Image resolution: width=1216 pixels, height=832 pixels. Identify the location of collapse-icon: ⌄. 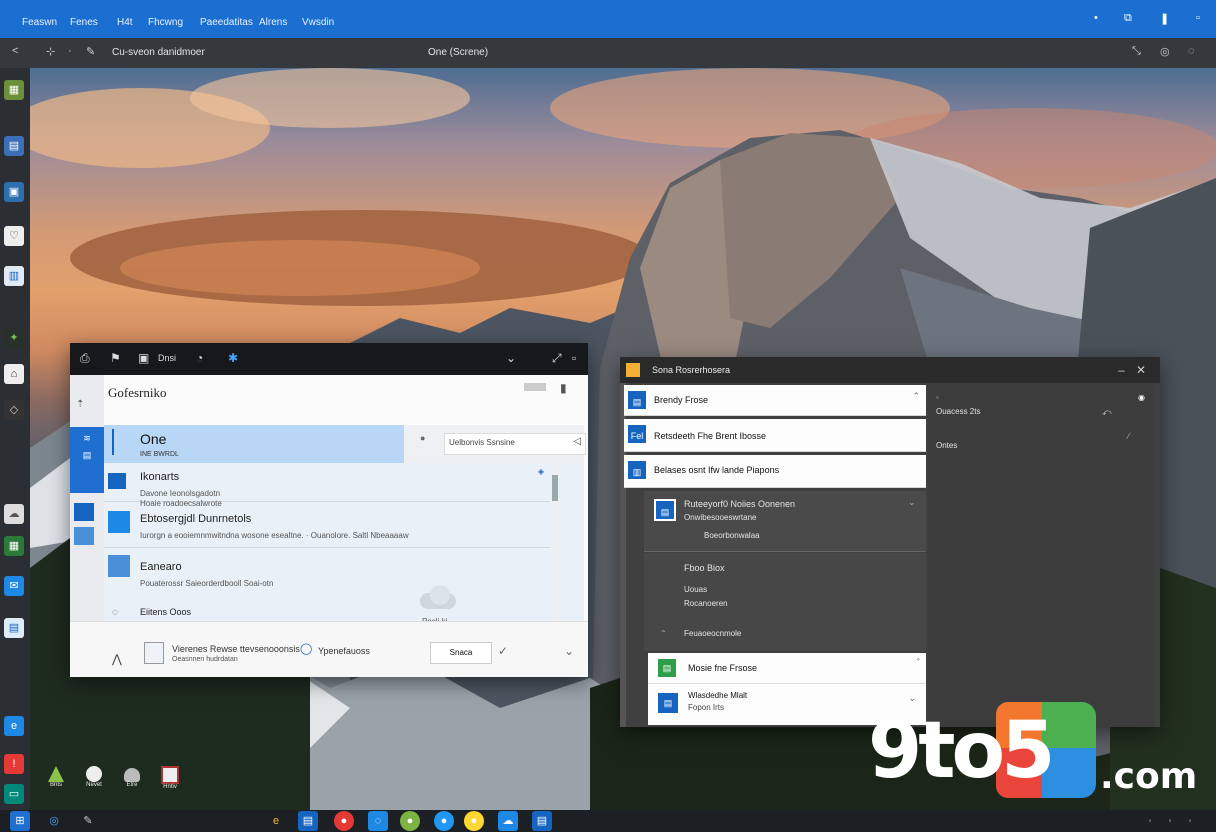
(569, 651).